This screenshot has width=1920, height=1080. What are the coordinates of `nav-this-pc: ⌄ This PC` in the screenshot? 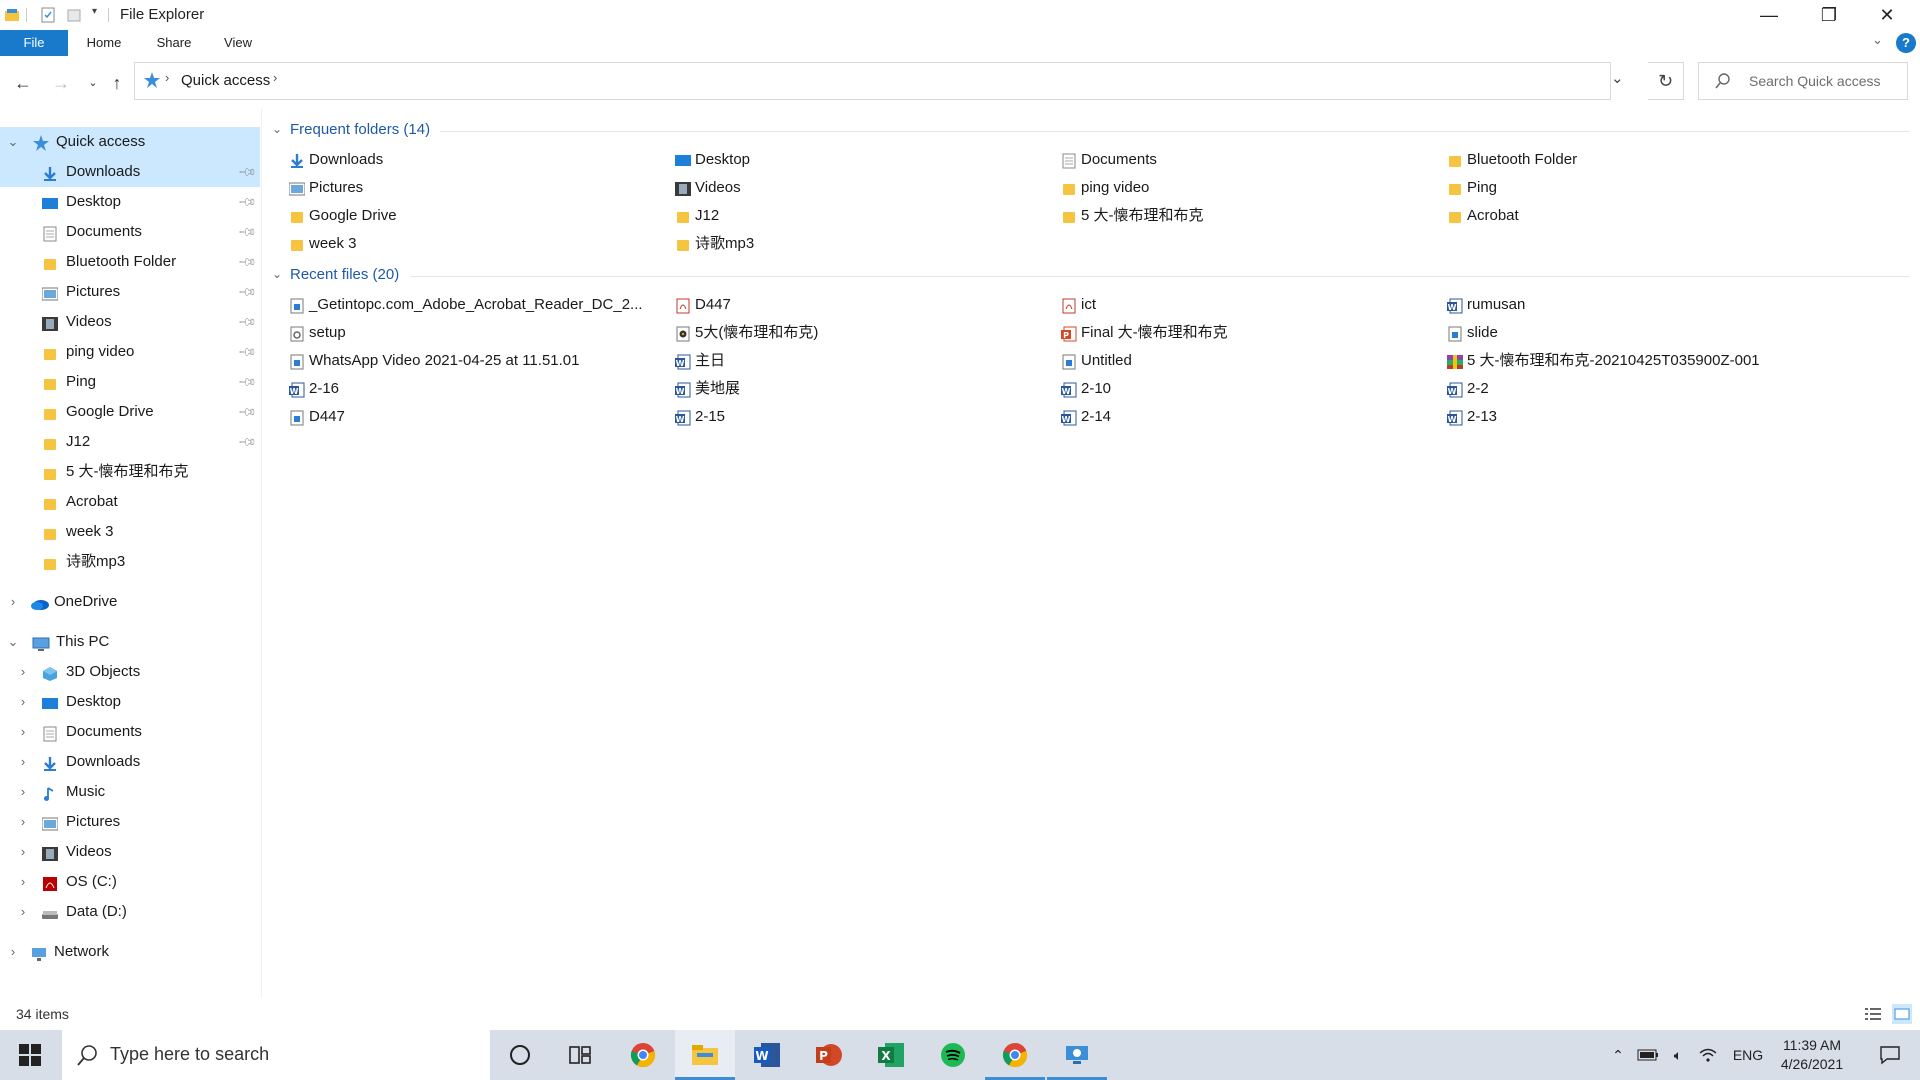 It's located at (130, 642).